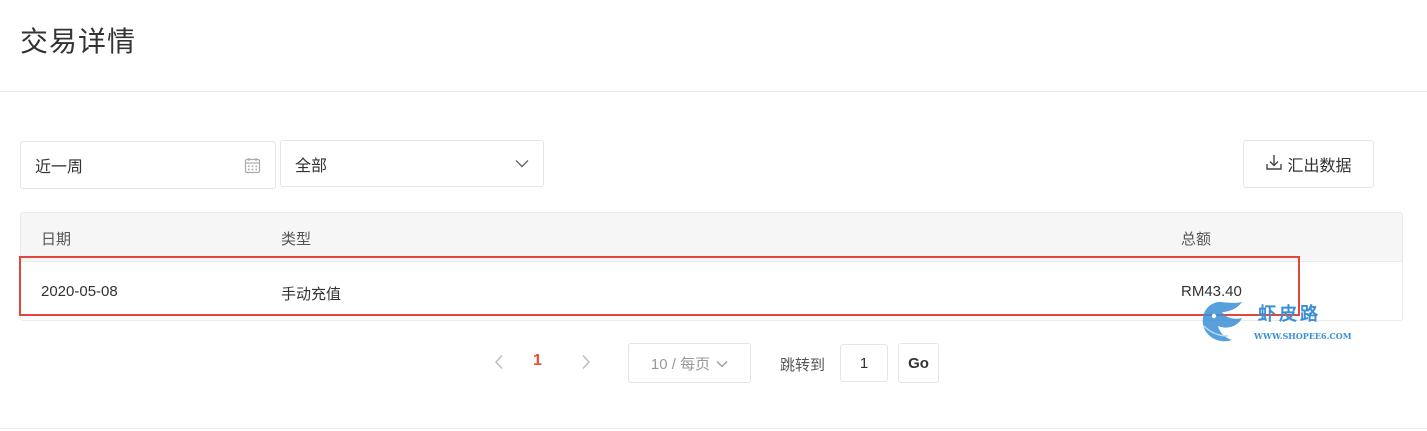 This screenshot has width=1427, height=431. Describe the element at coordinates (1222, 322) in the screenshot. I see `watermark-shrimp-logo-icon` at that location.